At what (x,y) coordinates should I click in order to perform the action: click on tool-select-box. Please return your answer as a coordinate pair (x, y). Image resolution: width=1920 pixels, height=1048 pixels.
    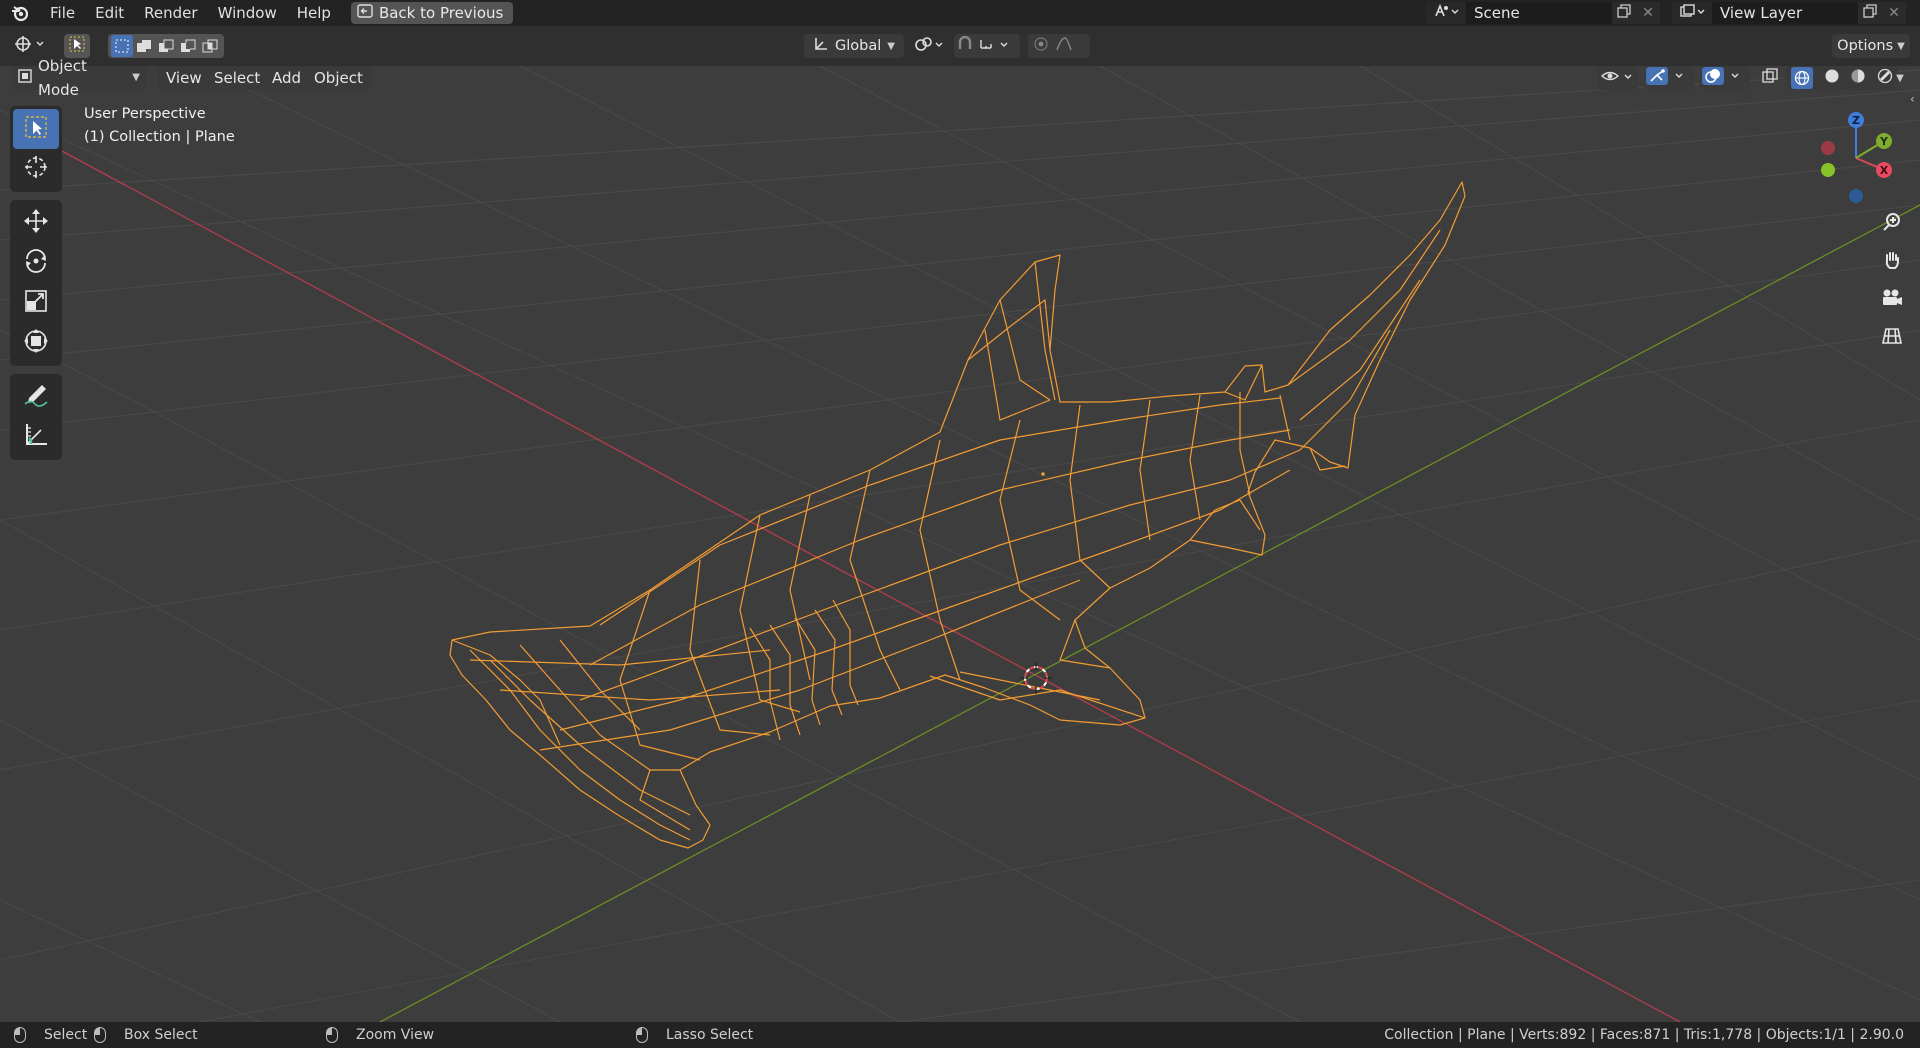
    Looking at the image, I should click on (36, 129).